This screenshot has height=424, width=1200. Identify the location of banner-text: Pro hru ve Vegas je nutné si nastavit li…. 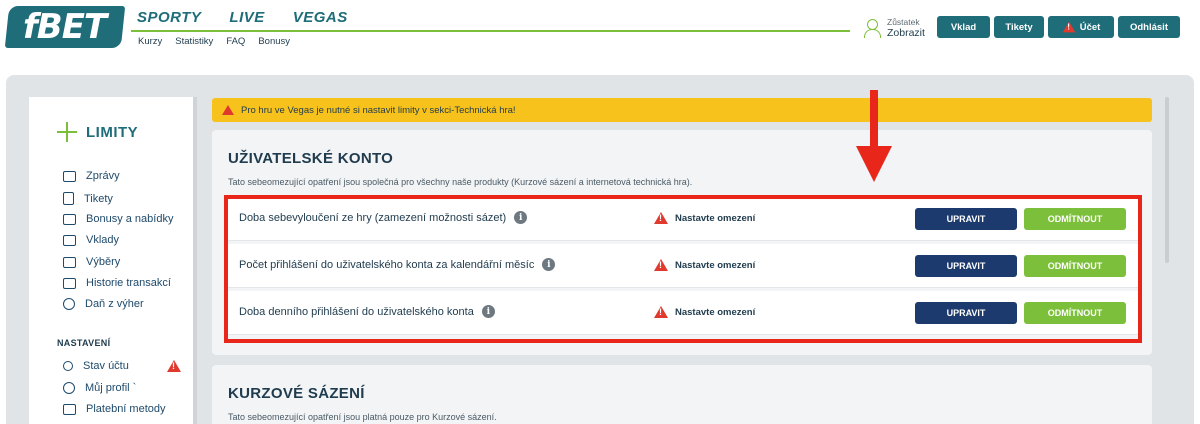
(378, 110).